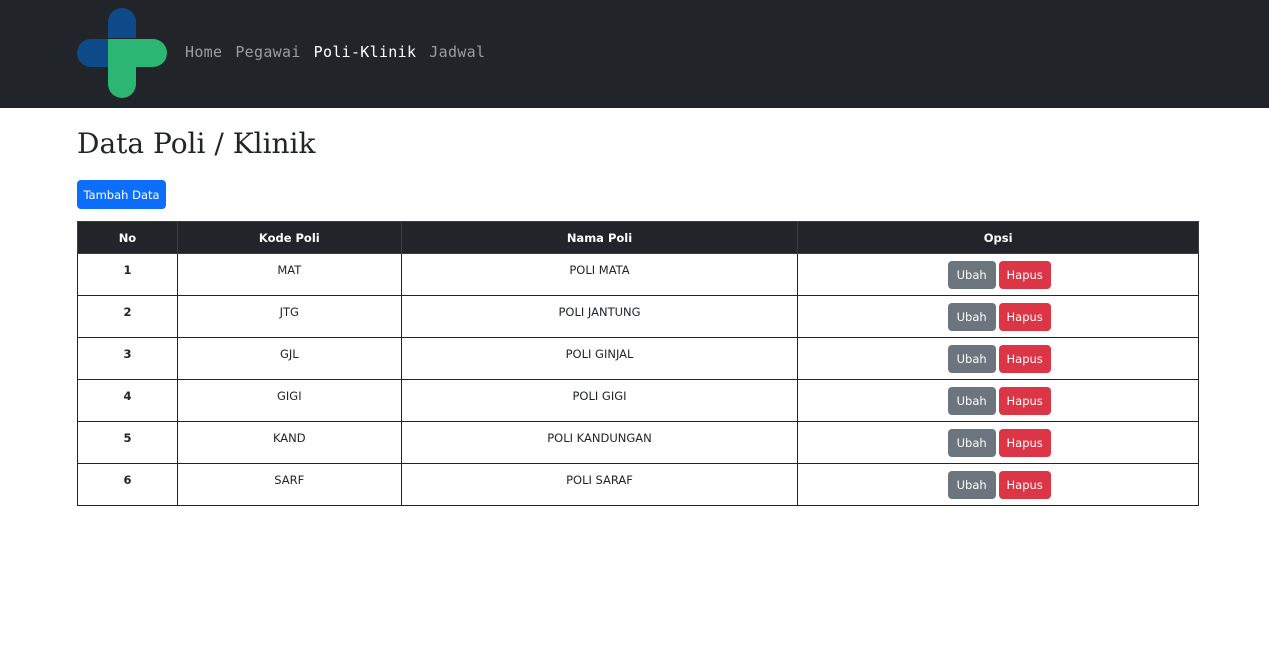 The height and width of the screenshot is (659, 1269). I want to click on nav-link-home: Home, so click(203, 52).